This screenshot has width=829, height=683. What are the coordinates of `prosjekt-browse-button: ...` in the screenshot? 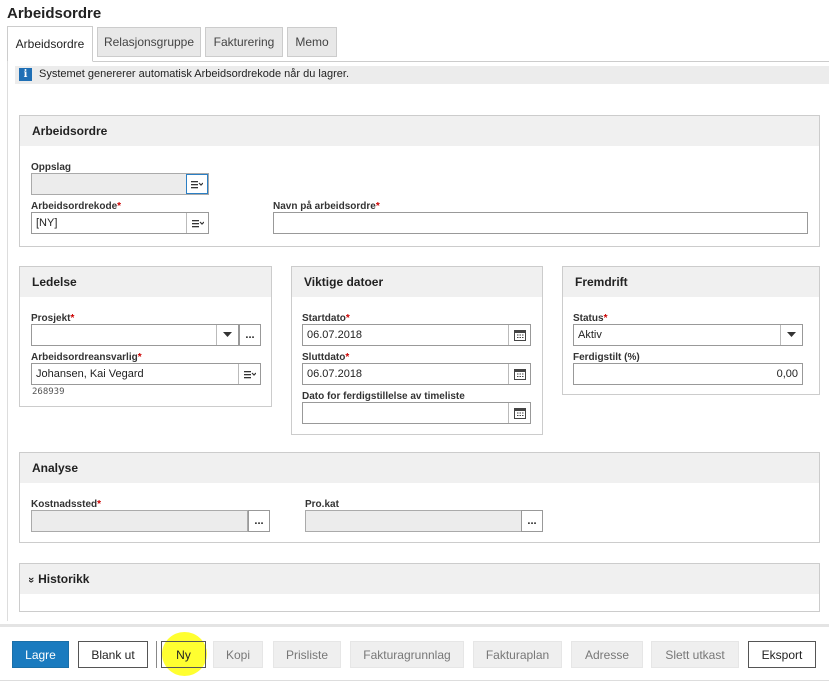 It's located at (250, 335).